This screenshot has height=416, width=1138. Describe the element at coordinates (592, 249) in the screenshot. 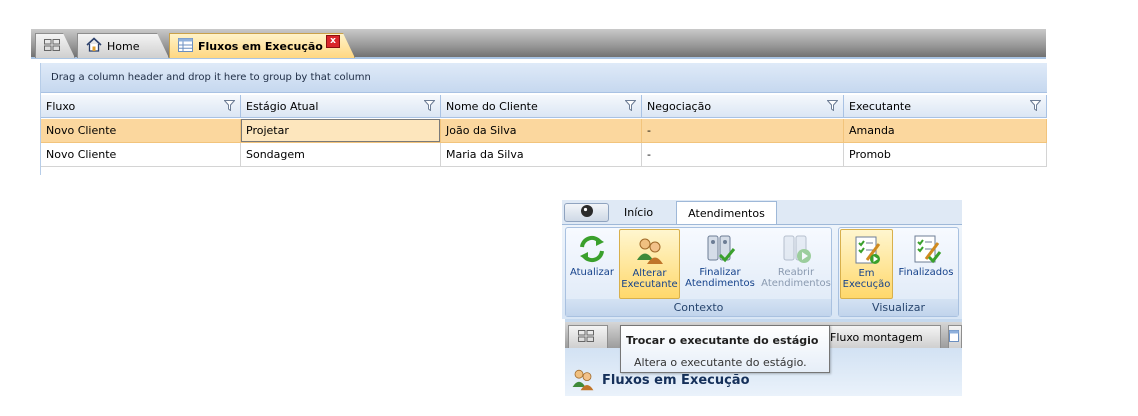

I see `refresh-icon` at that location.